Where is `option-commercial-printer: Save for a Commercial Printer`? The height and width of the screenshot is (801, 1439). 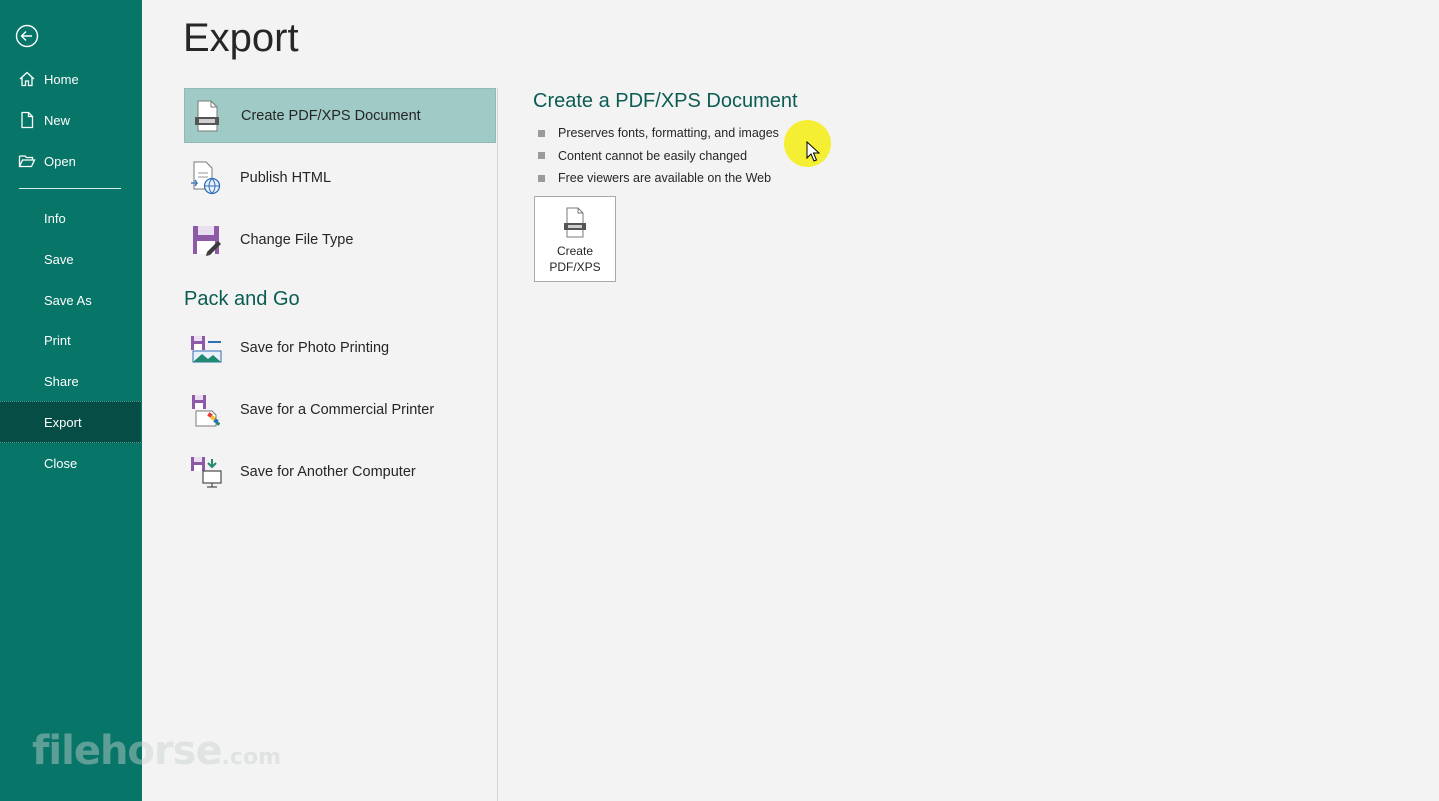
option-commercial-printer: Save for a Commercial Printer is located at coordinates (340, 409).